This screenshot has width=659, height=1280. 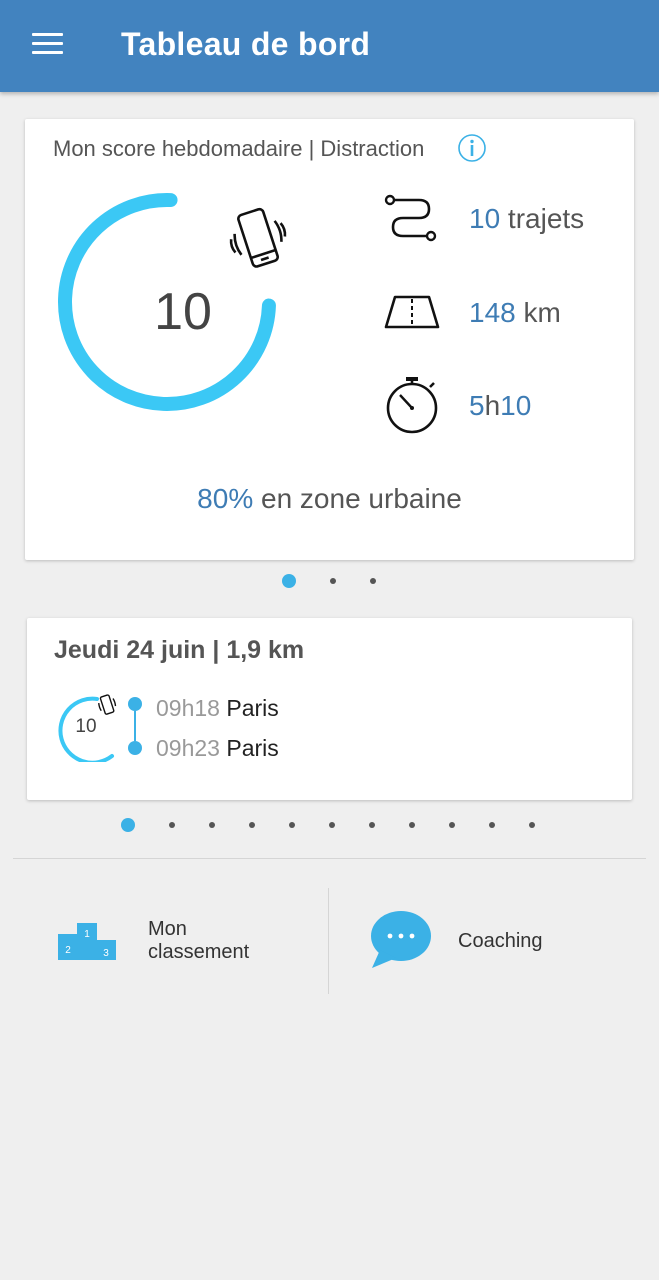 What do you see at coordinates (357, 498) in the screenshot?
I see `urban-label: en zone urbaine` at bounding box center [357, 498].